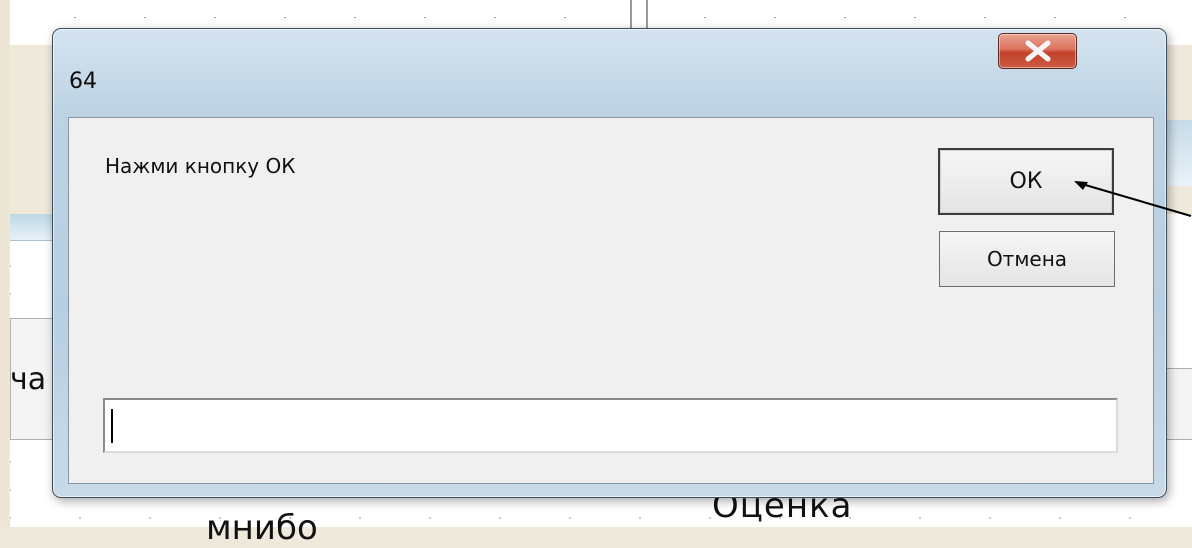 The height and width of the screenshot is (548, 1192). Describe the element at coordinates (610, 425) in the screenshot. I see `text-input` at that location.